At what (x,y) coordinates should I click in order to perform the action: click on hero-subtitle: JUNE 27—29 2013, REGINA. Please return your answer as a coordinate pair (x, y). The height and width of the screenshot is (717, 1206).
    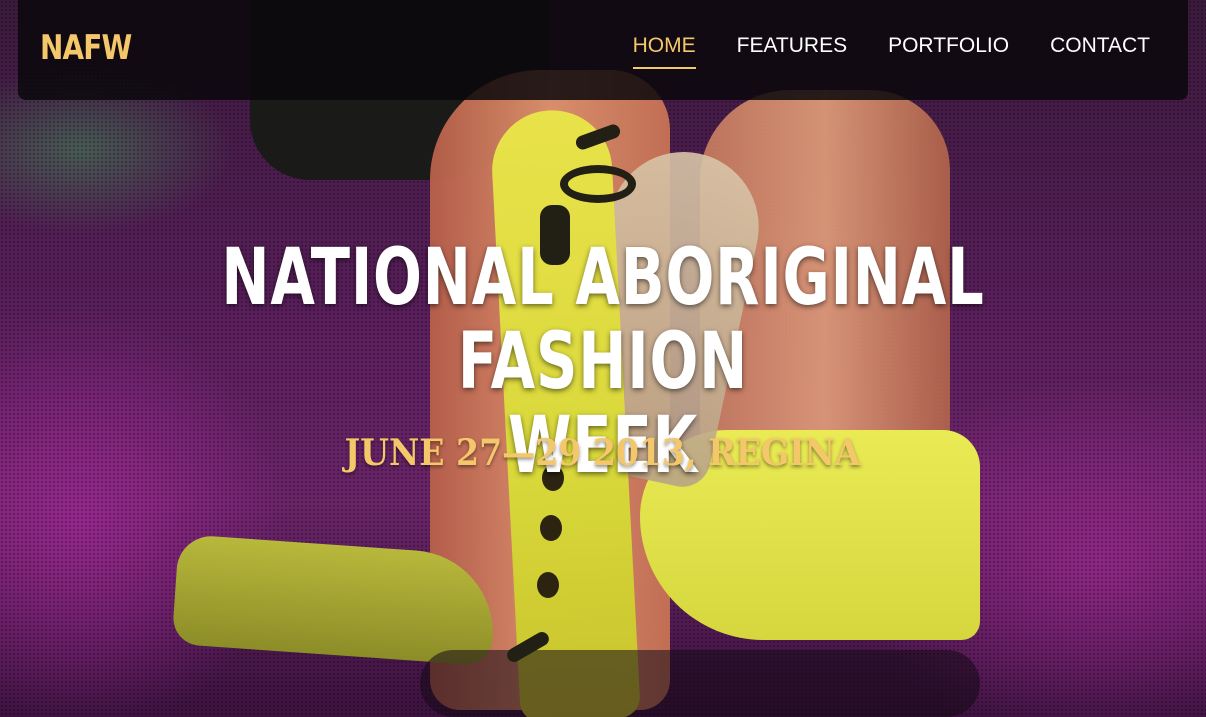
    Looking at the image, I should click on (603, 453).